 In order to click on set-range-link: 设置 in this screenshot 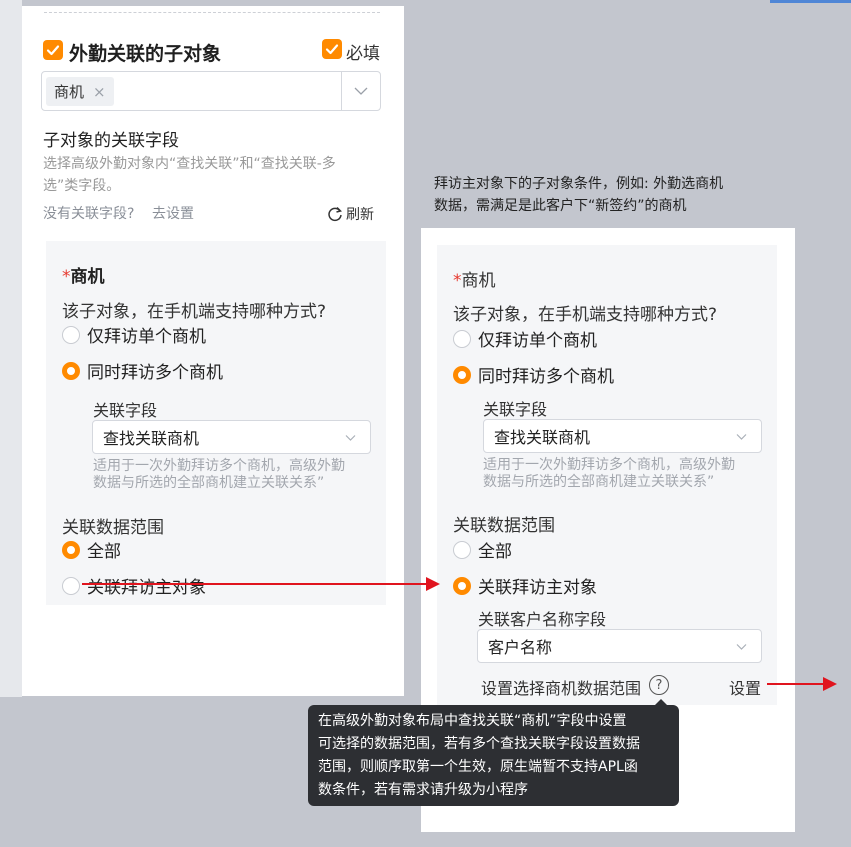, I will do `click(745, 687)`.